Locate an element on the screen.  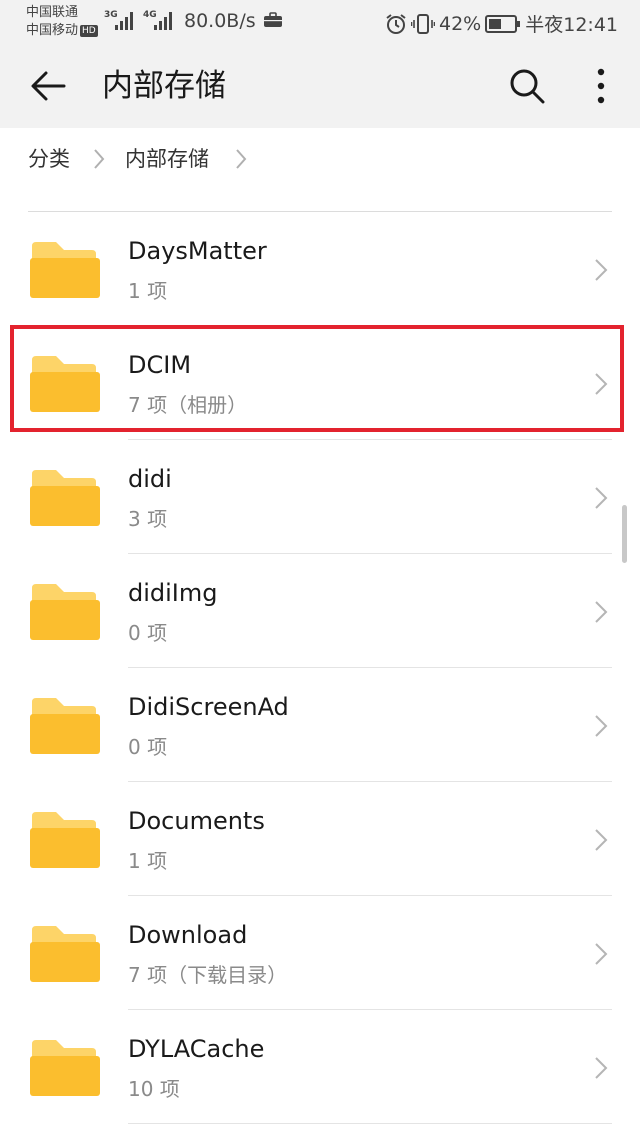
folder-row-documents: Documents 1 项 is located at coordinates (320, 839).